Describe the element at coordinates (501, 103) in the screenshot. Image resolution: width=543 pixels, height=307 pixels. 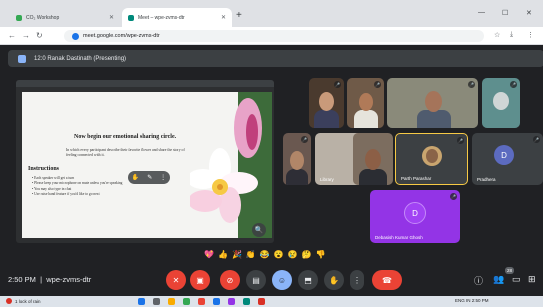
I see `participant-tile-p4: 🎤` at that location.